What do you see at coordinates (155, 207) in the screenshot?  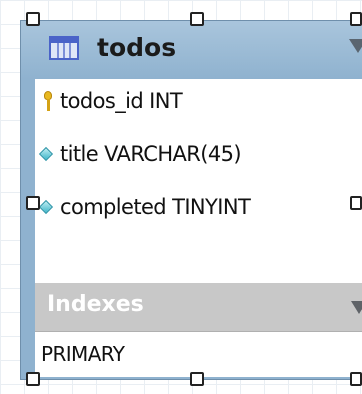 I see `column-label: completed TINYINT` at bounding box center [155, 207].